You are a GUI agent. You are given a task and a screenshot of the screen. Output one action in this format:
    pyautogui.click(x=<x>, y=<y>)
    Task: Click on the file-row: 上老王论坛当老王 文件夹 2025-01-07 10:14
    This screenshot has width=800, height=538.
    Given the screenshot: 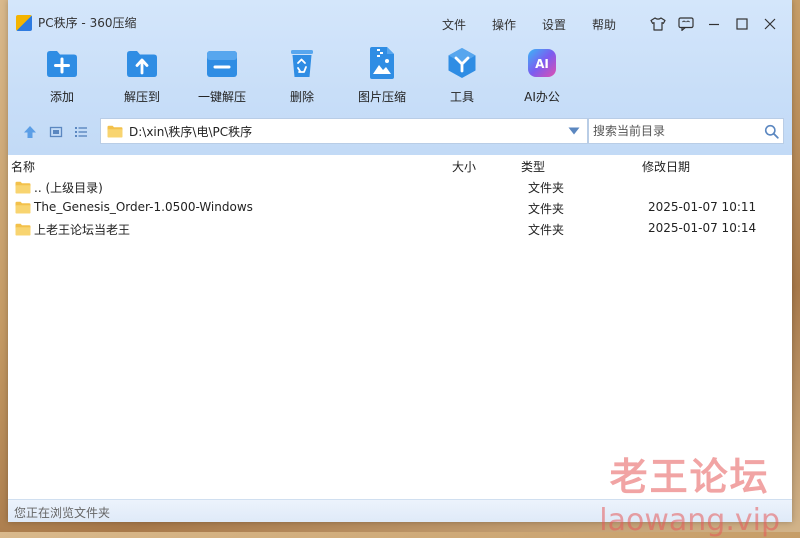 What is the action you would take?
    pyautogui.click(x=400, y=228)
    